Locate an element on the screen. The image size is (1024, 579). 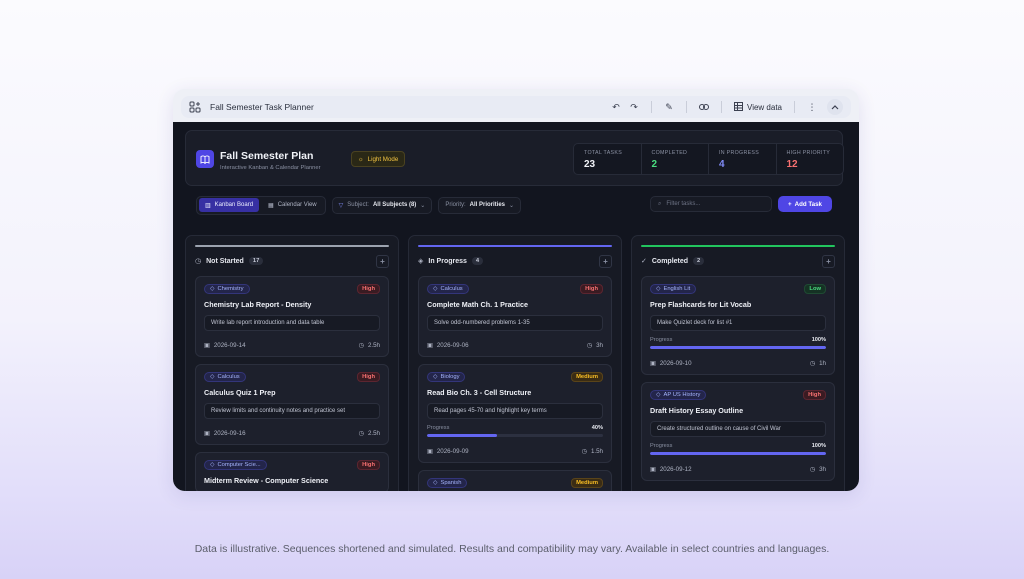
due-date: 2026-09-12 is located at coordinates (675, 469).